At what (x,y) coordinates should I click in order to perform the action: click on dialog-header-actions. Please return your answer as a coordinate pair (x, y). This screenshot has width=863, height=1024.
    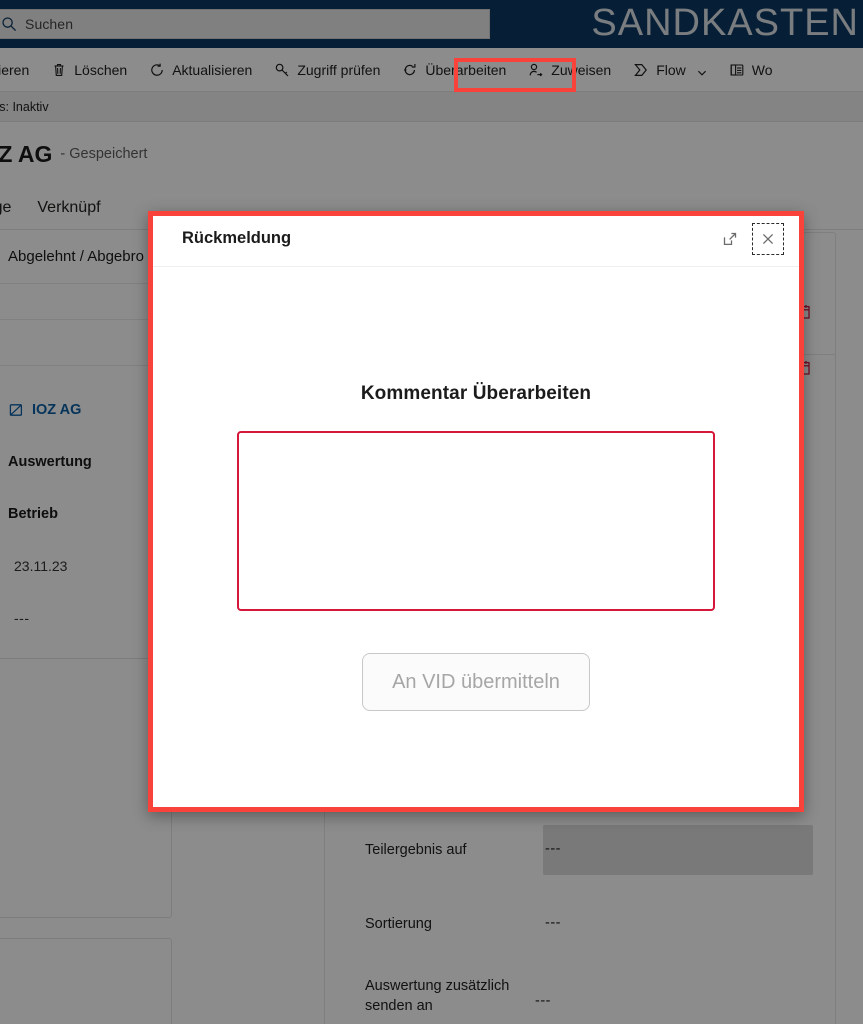
    Looking at the image, I should click on (749, 238).